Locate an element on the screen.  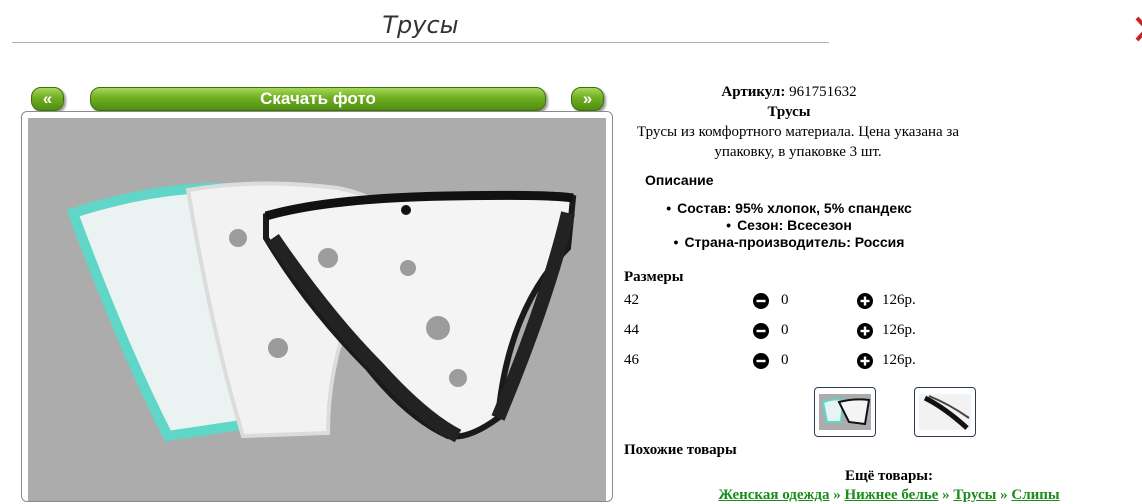
sizes-heading: Размеры is located at coordinates (654, 277).